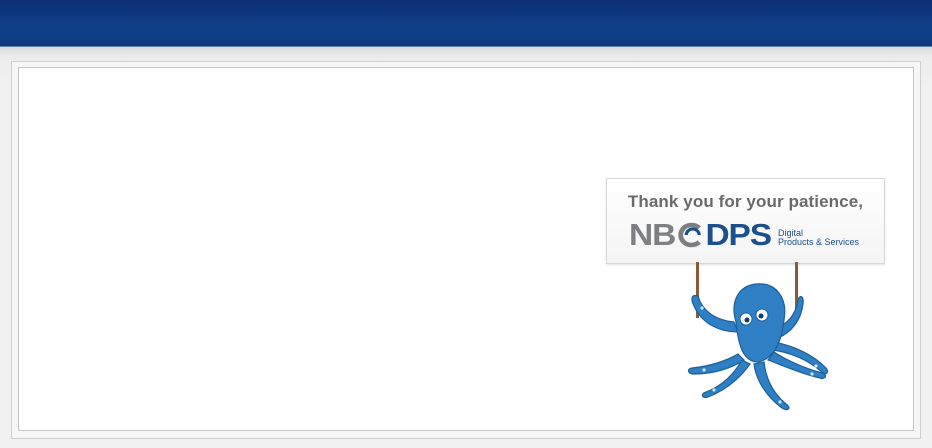  I want to click on logo-tagline: Digital Products & Services, so click(818, 238).